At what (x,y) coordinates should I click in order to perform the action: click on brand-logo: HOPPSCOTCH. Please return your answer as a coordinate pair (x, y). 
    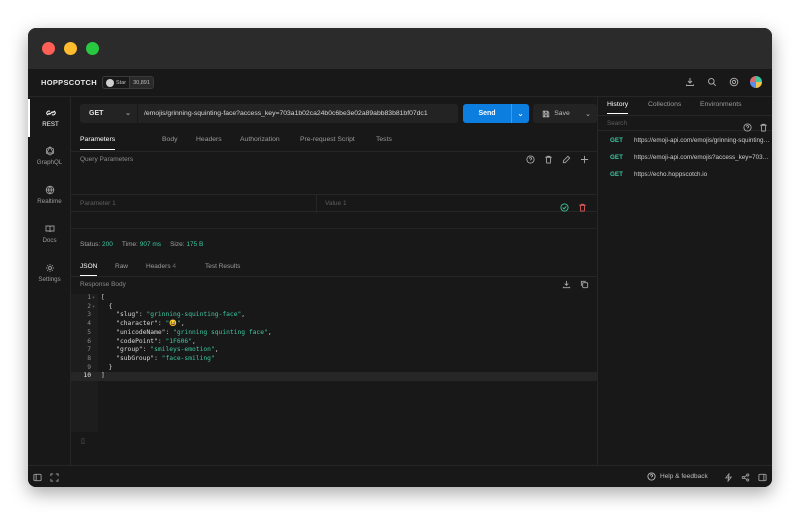
    Looking at the image, I should click on (69, 82).